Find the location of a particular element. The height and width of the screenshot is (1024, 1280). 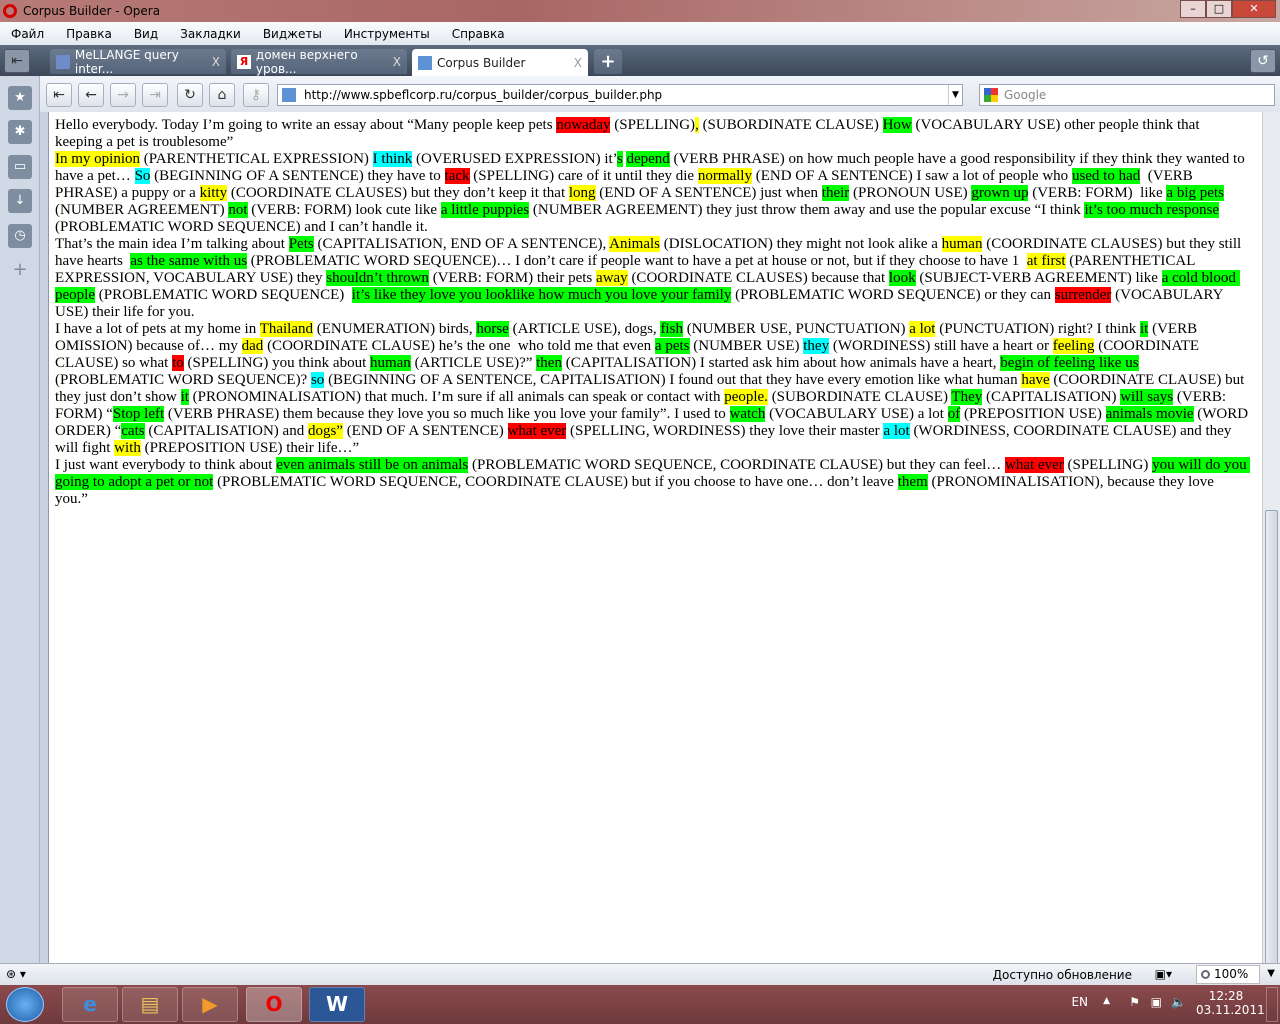

error-highlight: animals movie is located at coordinates (1149, 414).